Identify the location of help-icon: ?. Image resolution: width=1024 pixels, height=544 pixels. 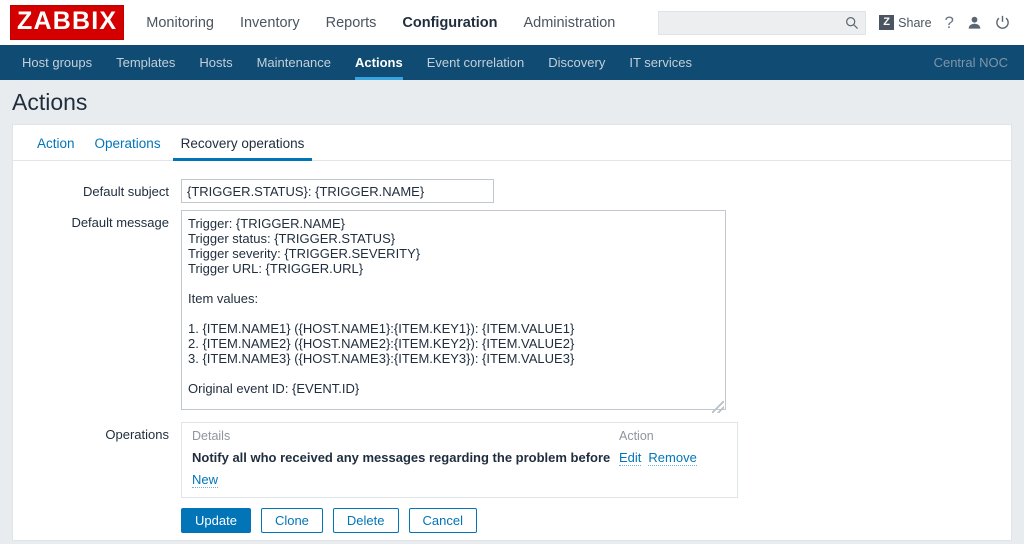
(949, 22).